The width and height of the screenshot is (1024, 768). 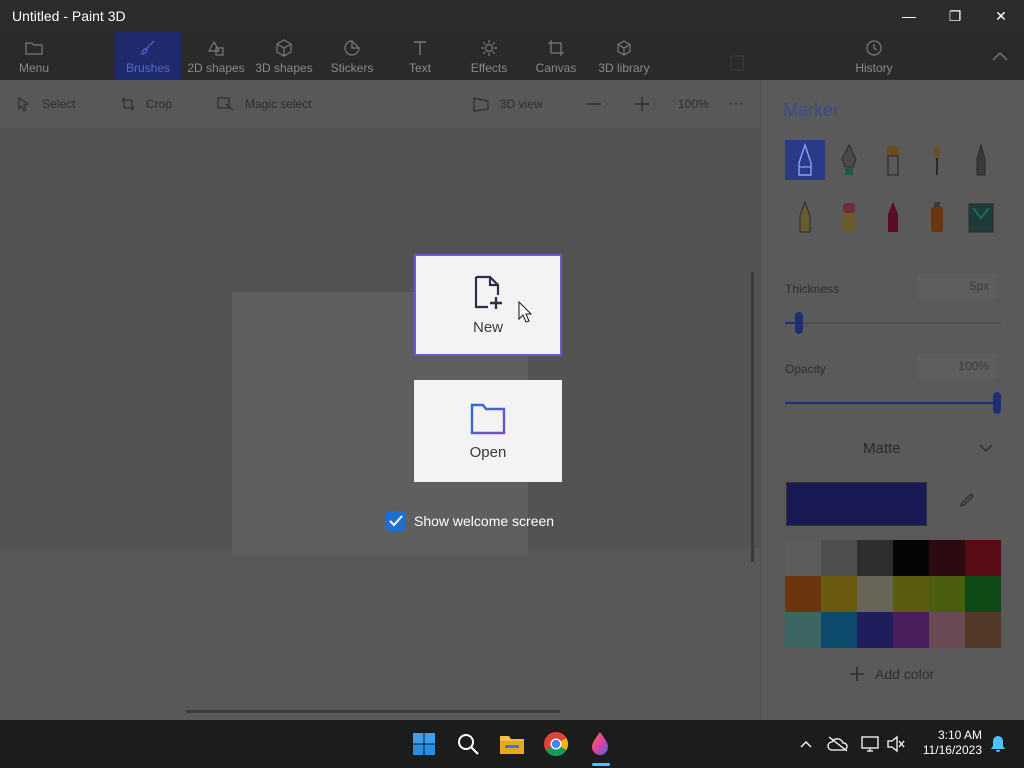 I want to click on 3d-view-button: 3D view, so click(x=507, y=104).